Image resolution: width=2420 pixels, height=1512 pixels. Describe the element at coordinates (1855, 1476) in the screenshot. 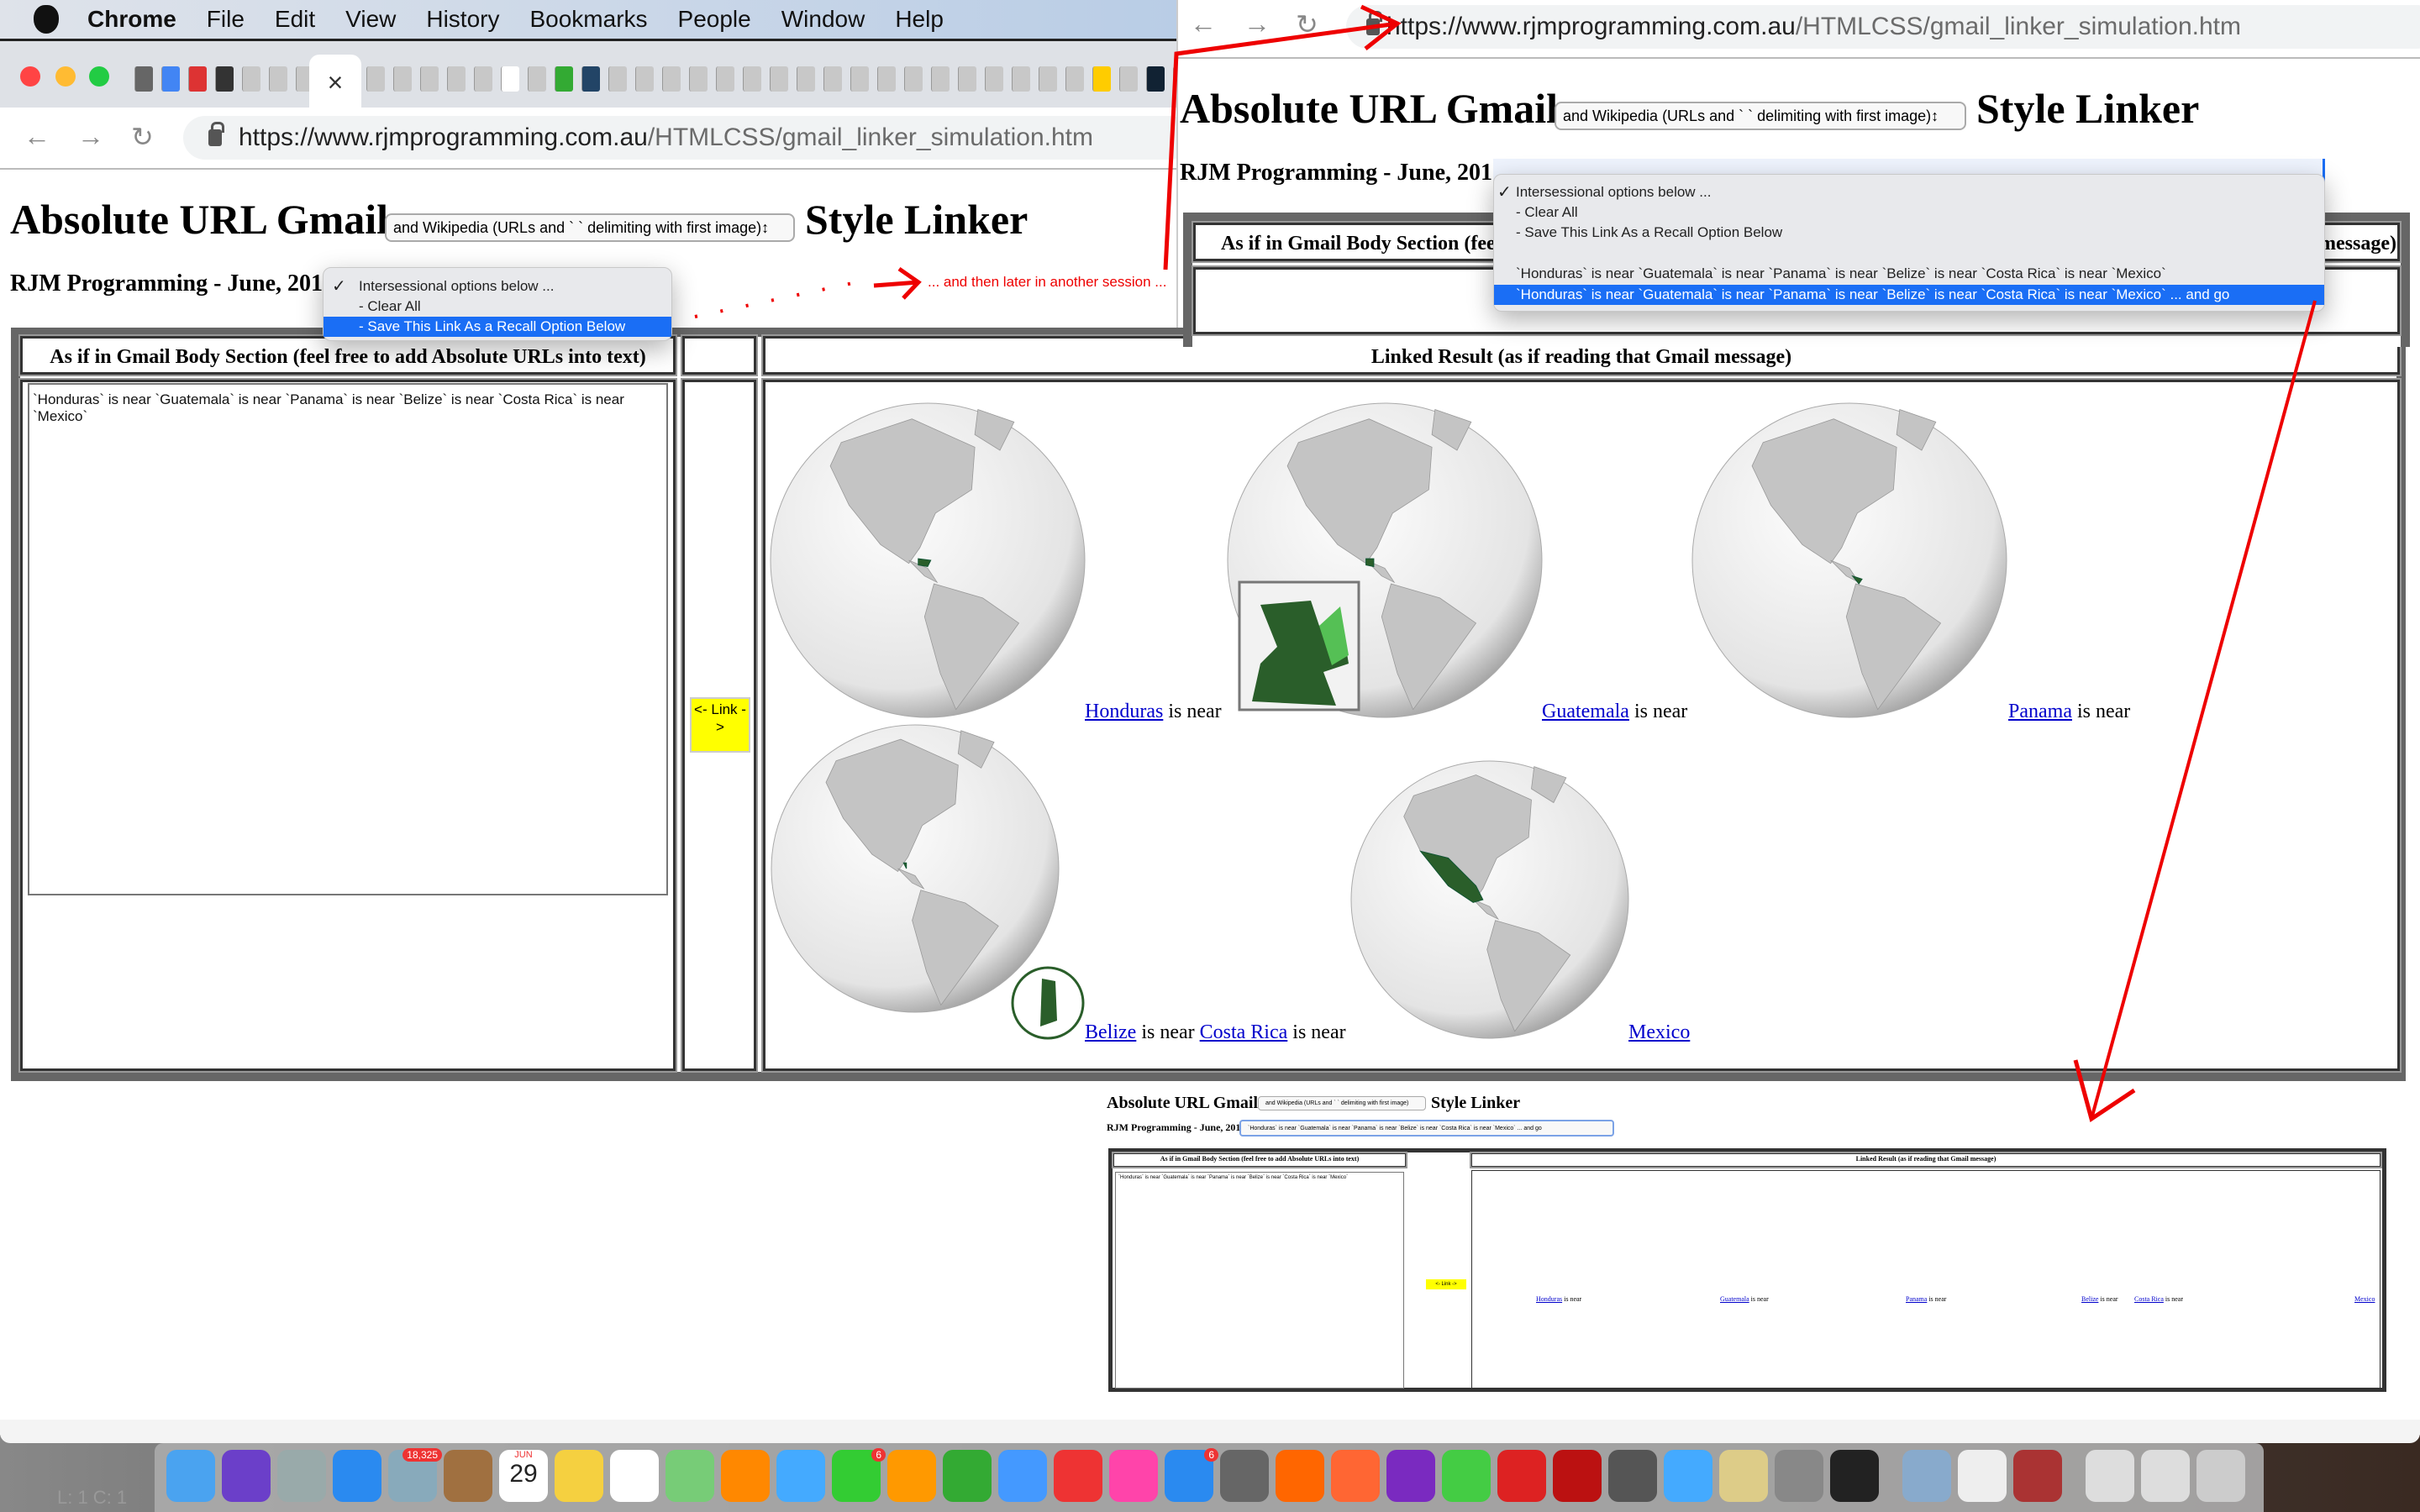

I see `terminal-icon` at that location.